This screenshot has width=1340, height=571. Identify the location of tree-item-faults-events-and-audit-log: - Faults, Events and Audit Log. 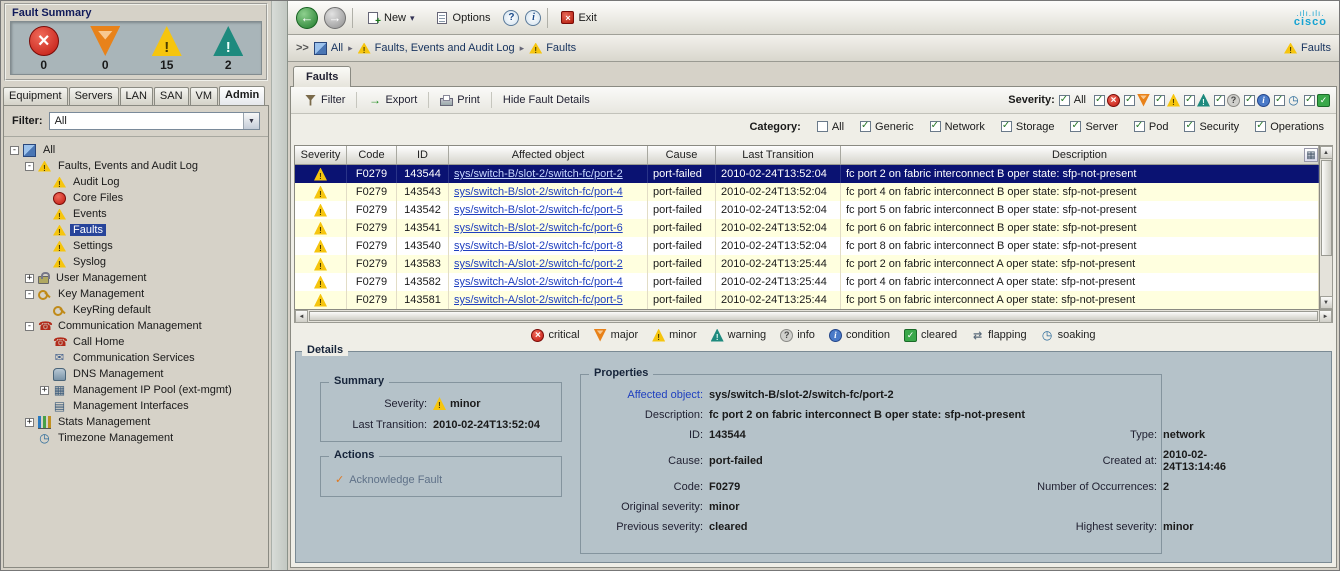
(136, 166).